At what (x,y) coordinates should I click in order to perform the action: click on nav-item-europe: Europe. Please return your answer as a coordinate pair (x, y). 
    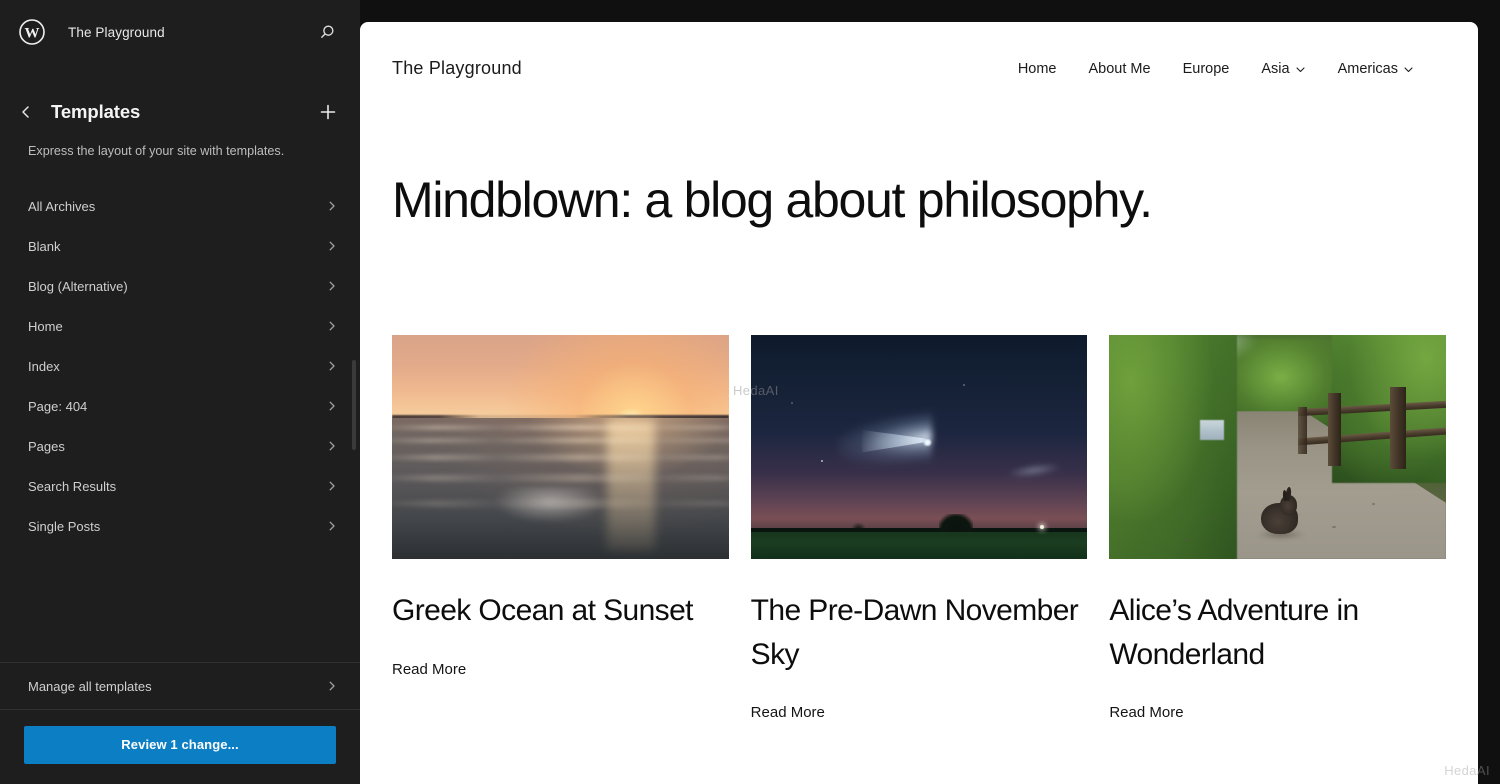
    Looking at the image, I should click on (1206, 69).